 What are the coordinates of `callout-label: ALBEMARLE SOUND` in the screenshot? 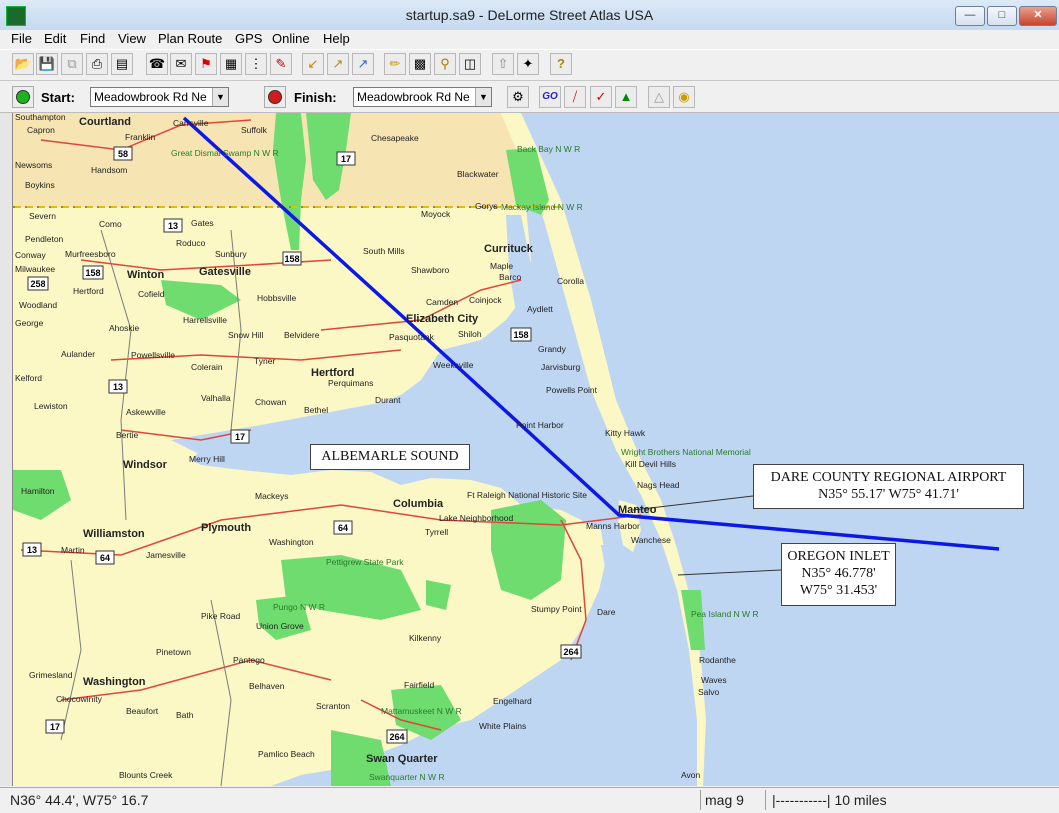 It's located at (390, 456).